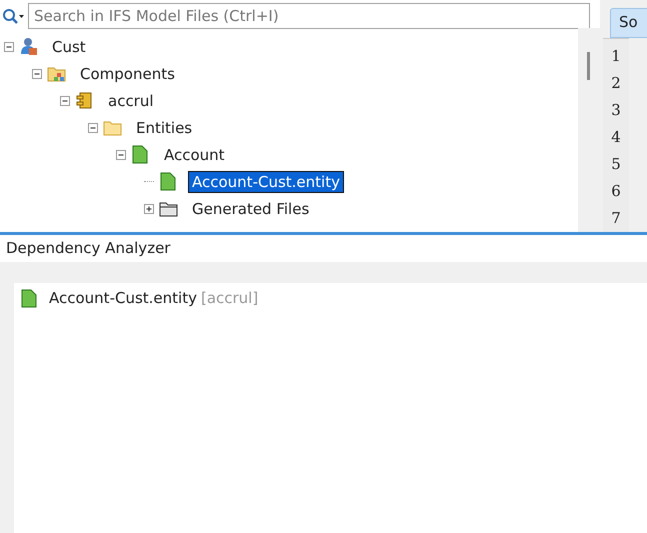  What do you see at coordinates (13, 16) in the screenshot?
I see `search-icon` at bounding box center [13, 16].